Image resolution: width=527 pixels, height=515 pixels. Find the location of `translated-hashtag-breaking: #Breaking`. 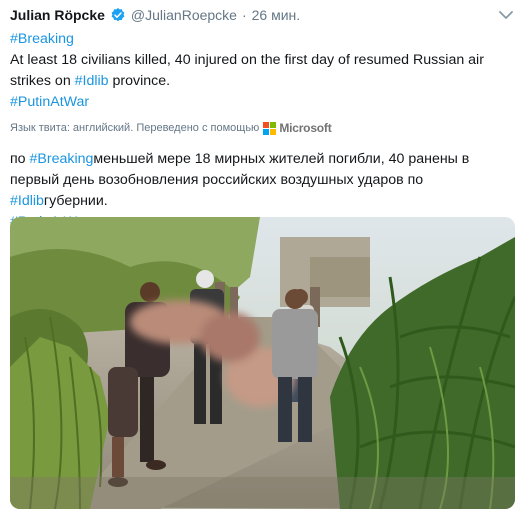

translated-hashtag-breaking: #Breaking is located at coordinates (62, 159).